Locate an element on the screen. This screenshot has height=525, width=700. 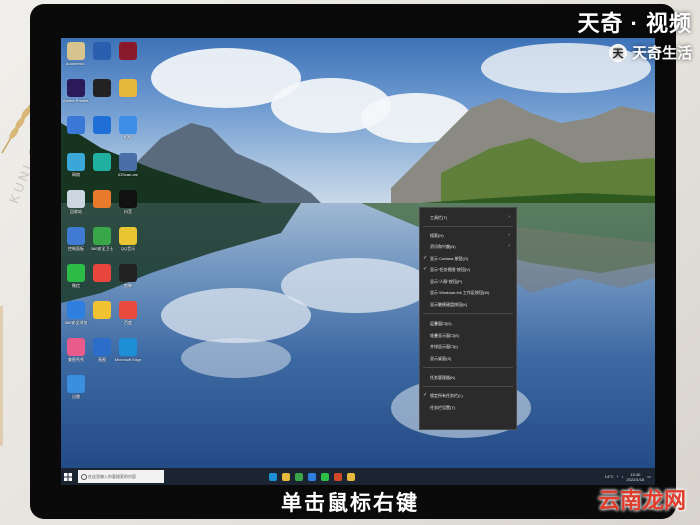
subtitle-caption: 单击鼠标右键 is located at coordinates (350, 503).